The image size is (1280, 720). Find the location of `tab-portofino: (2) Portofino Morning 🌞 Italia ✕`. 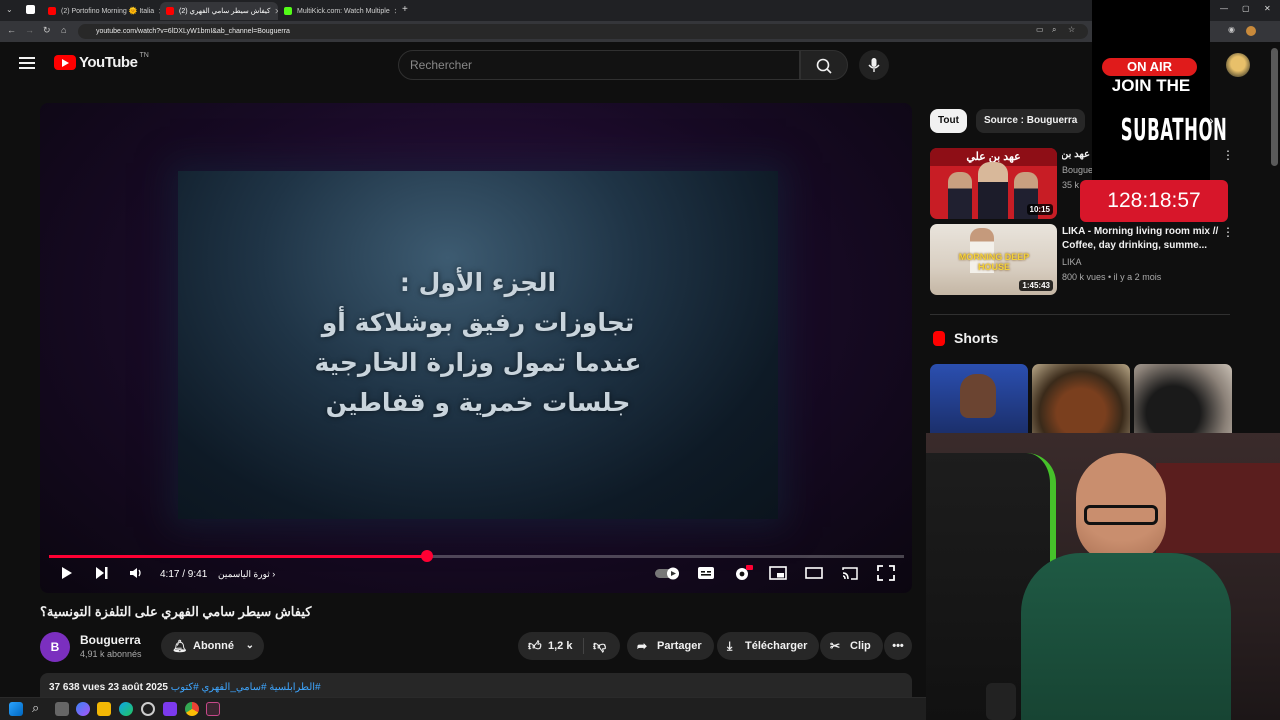

tab-portofino: (2) Portofino Morning 🌞 Italia ✕ is located at coordinates (101, 11).